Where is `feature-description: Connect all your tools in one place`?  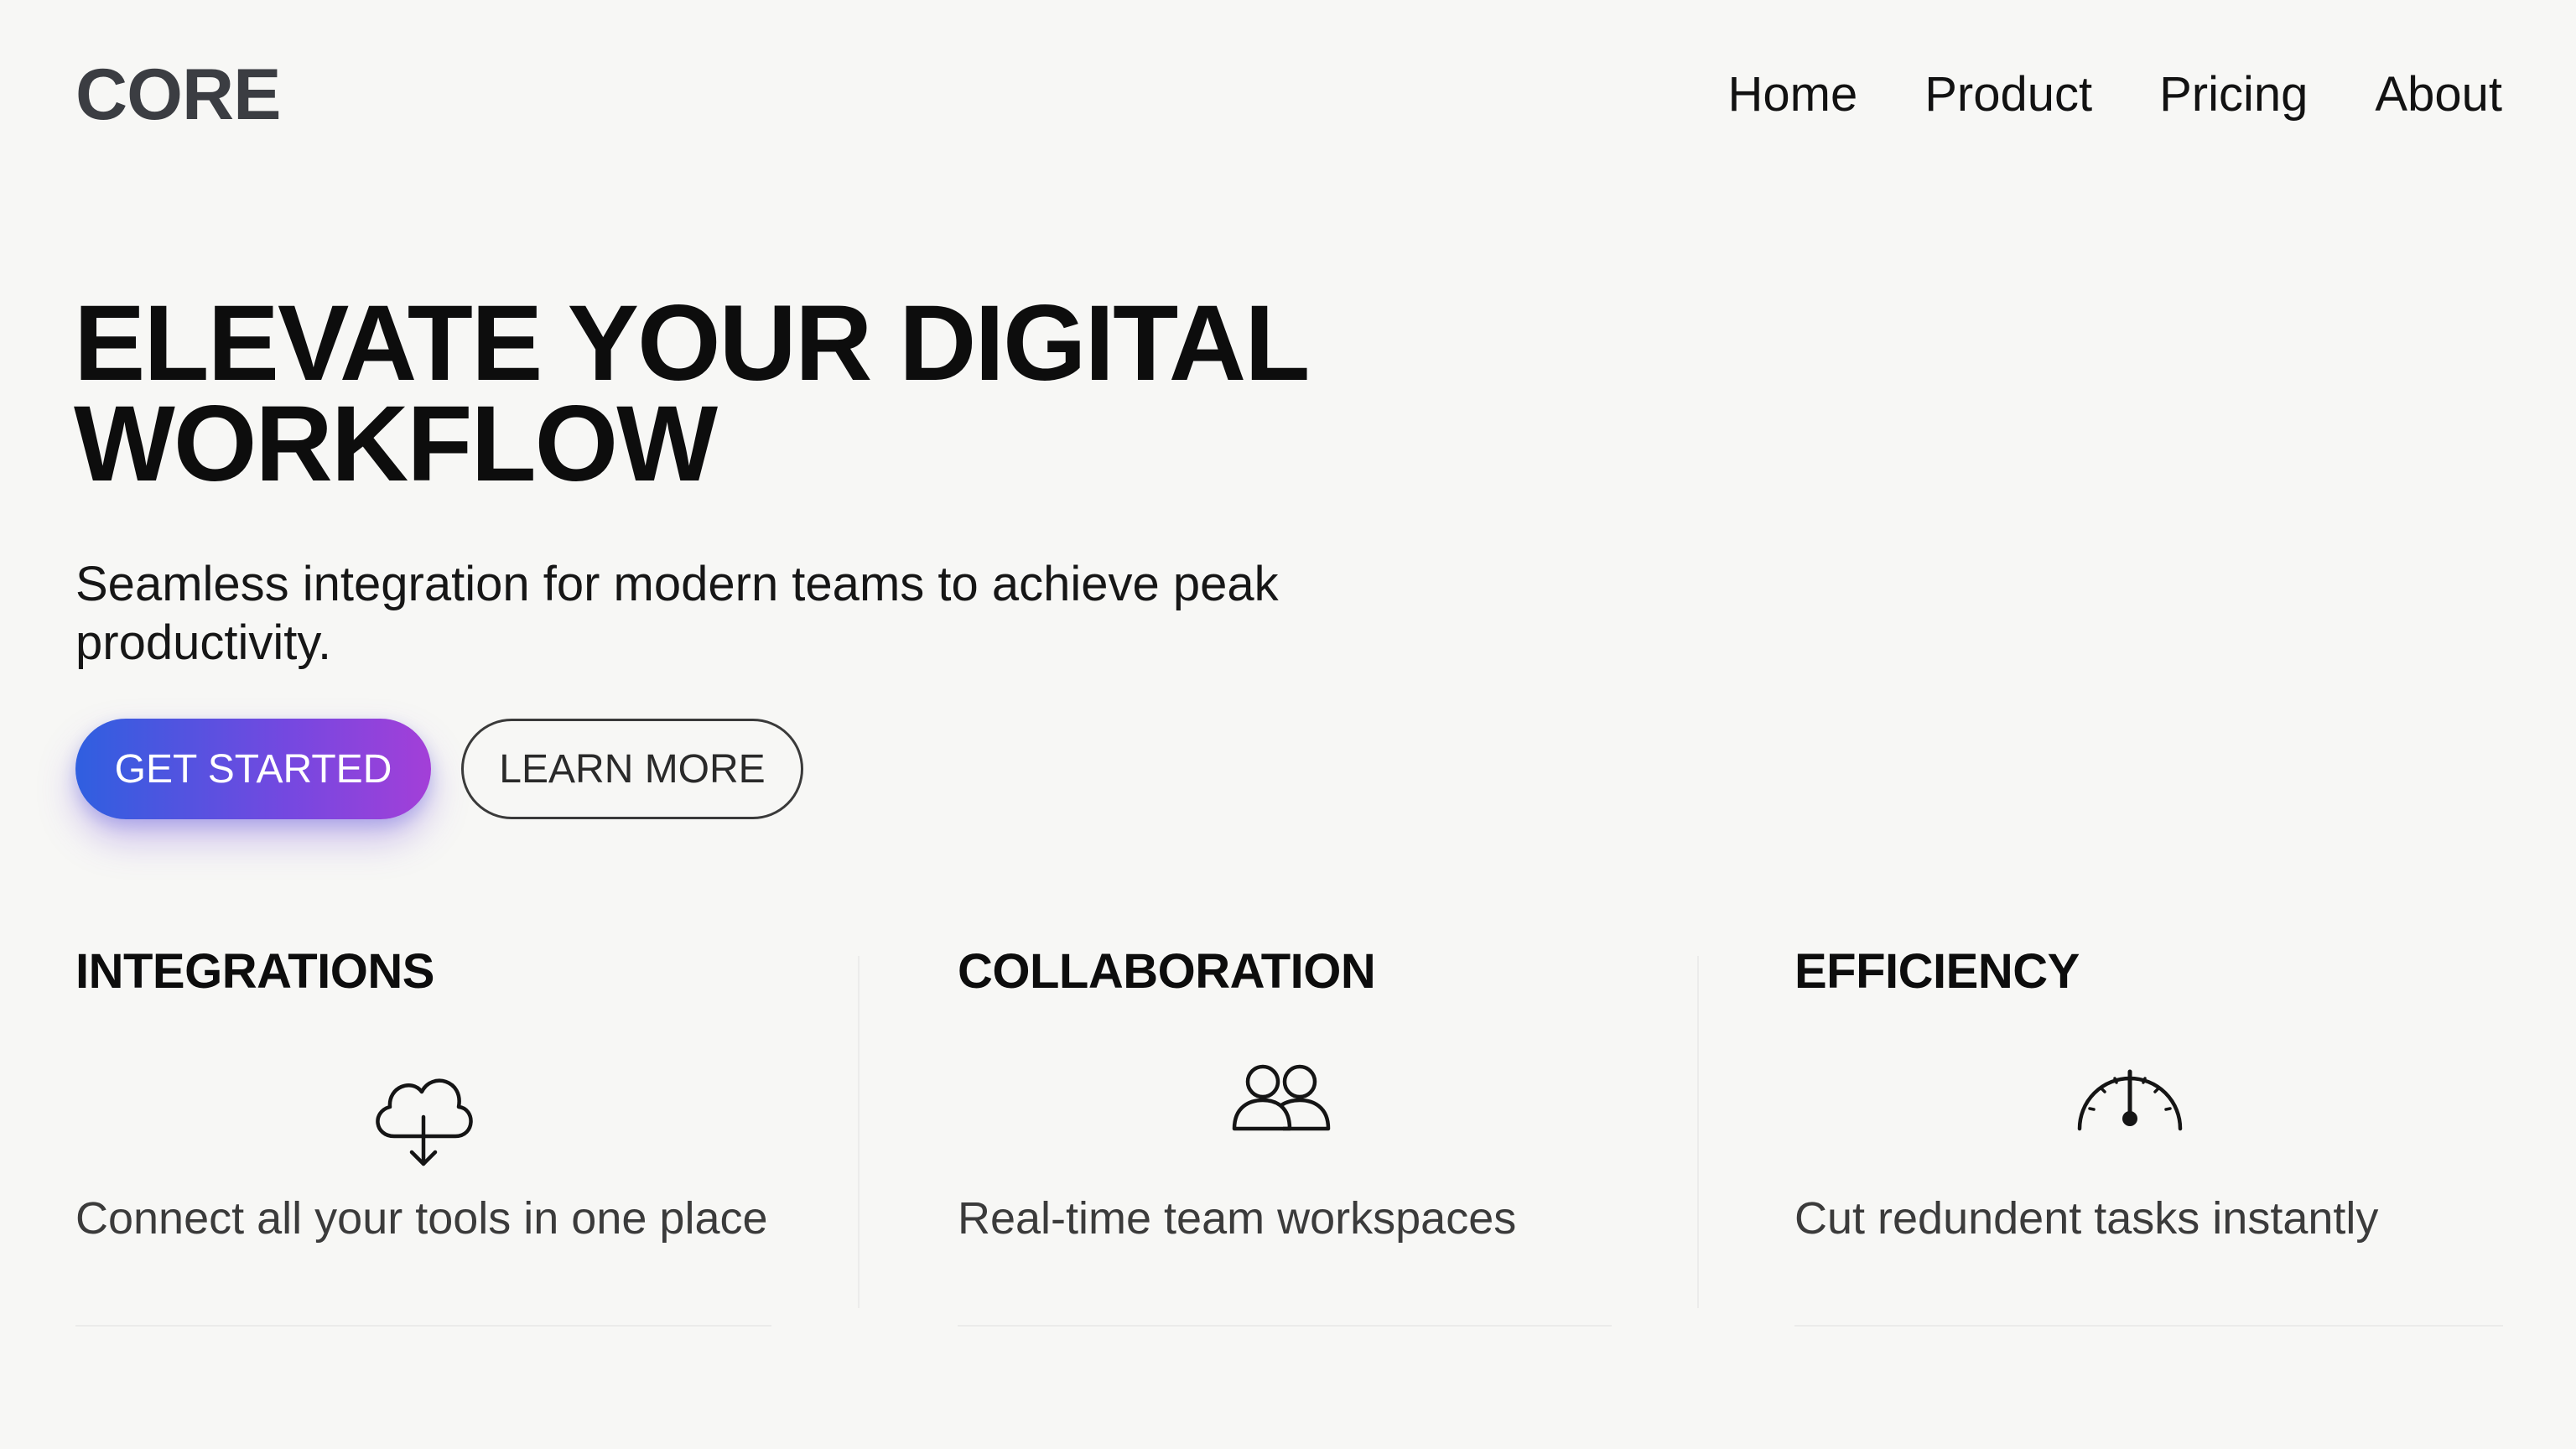
feature-description: Connect all your tools in one place is located at coordinates (421, 1218).